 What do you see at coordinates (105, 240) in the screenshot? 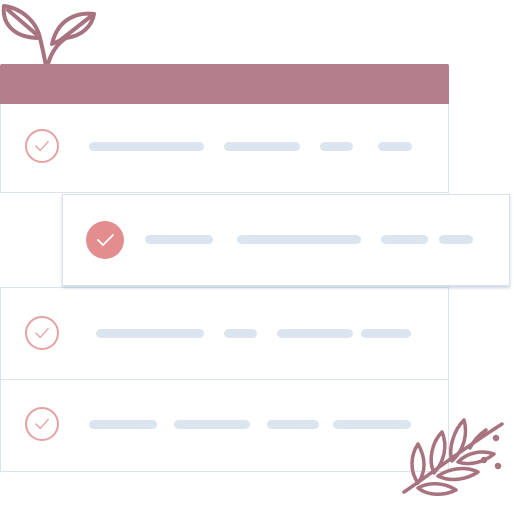
I see `checkmark-circle-filled-icon` at bounding box center [105, 240].